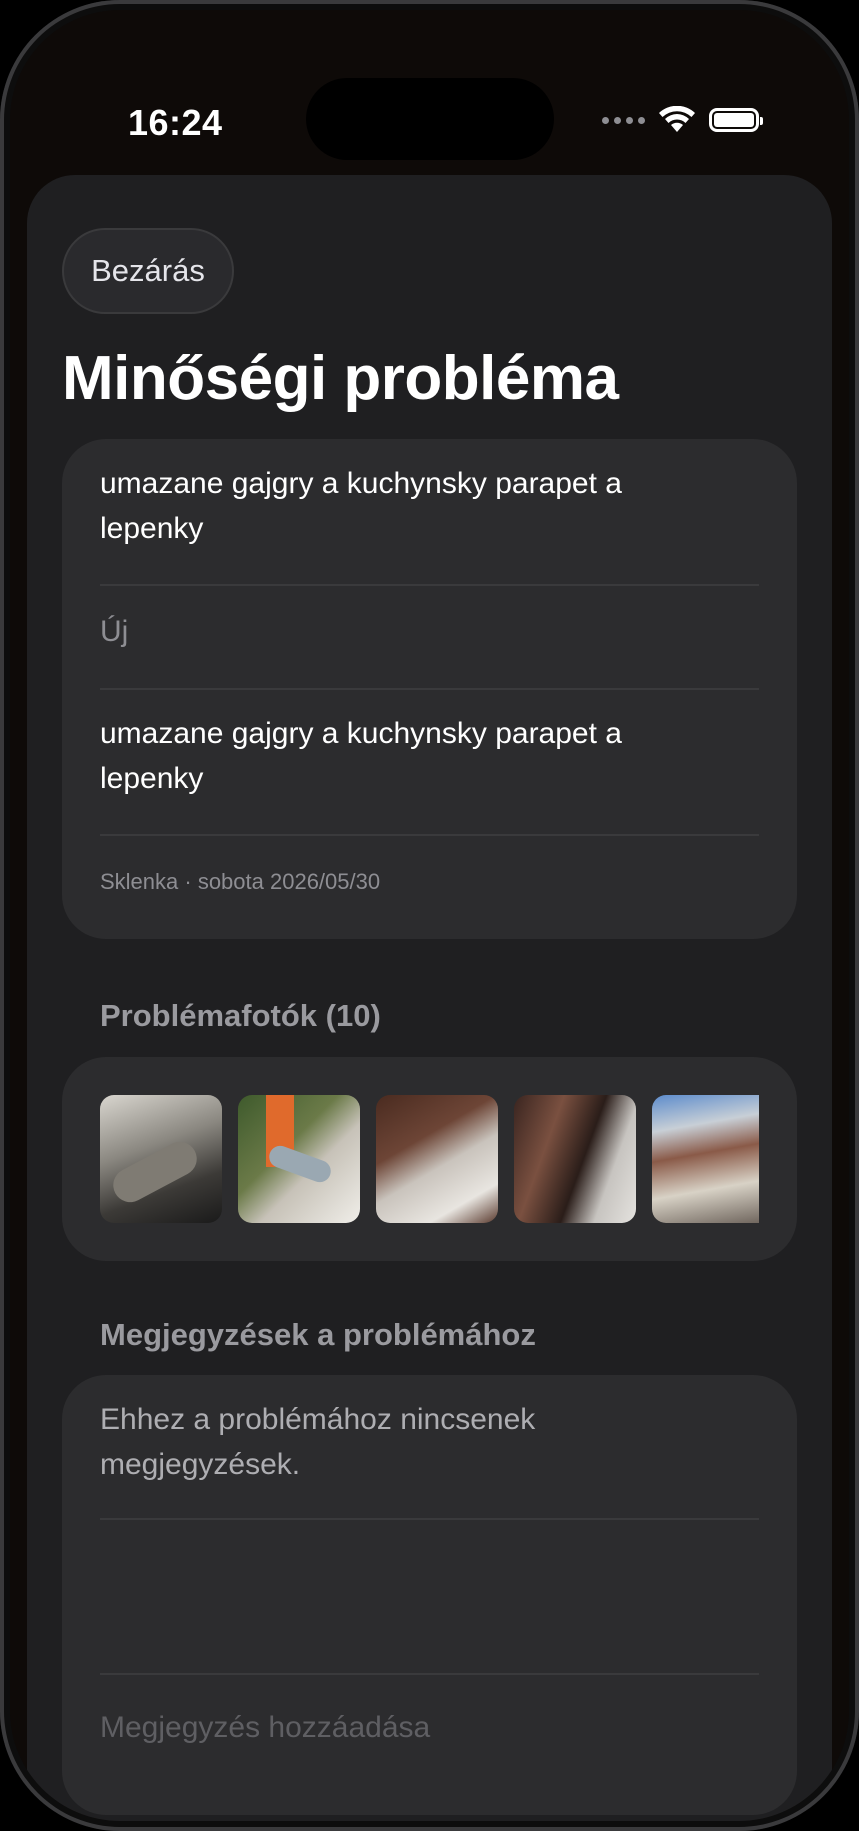  I want to click on photos-card, so click(429, 1159).